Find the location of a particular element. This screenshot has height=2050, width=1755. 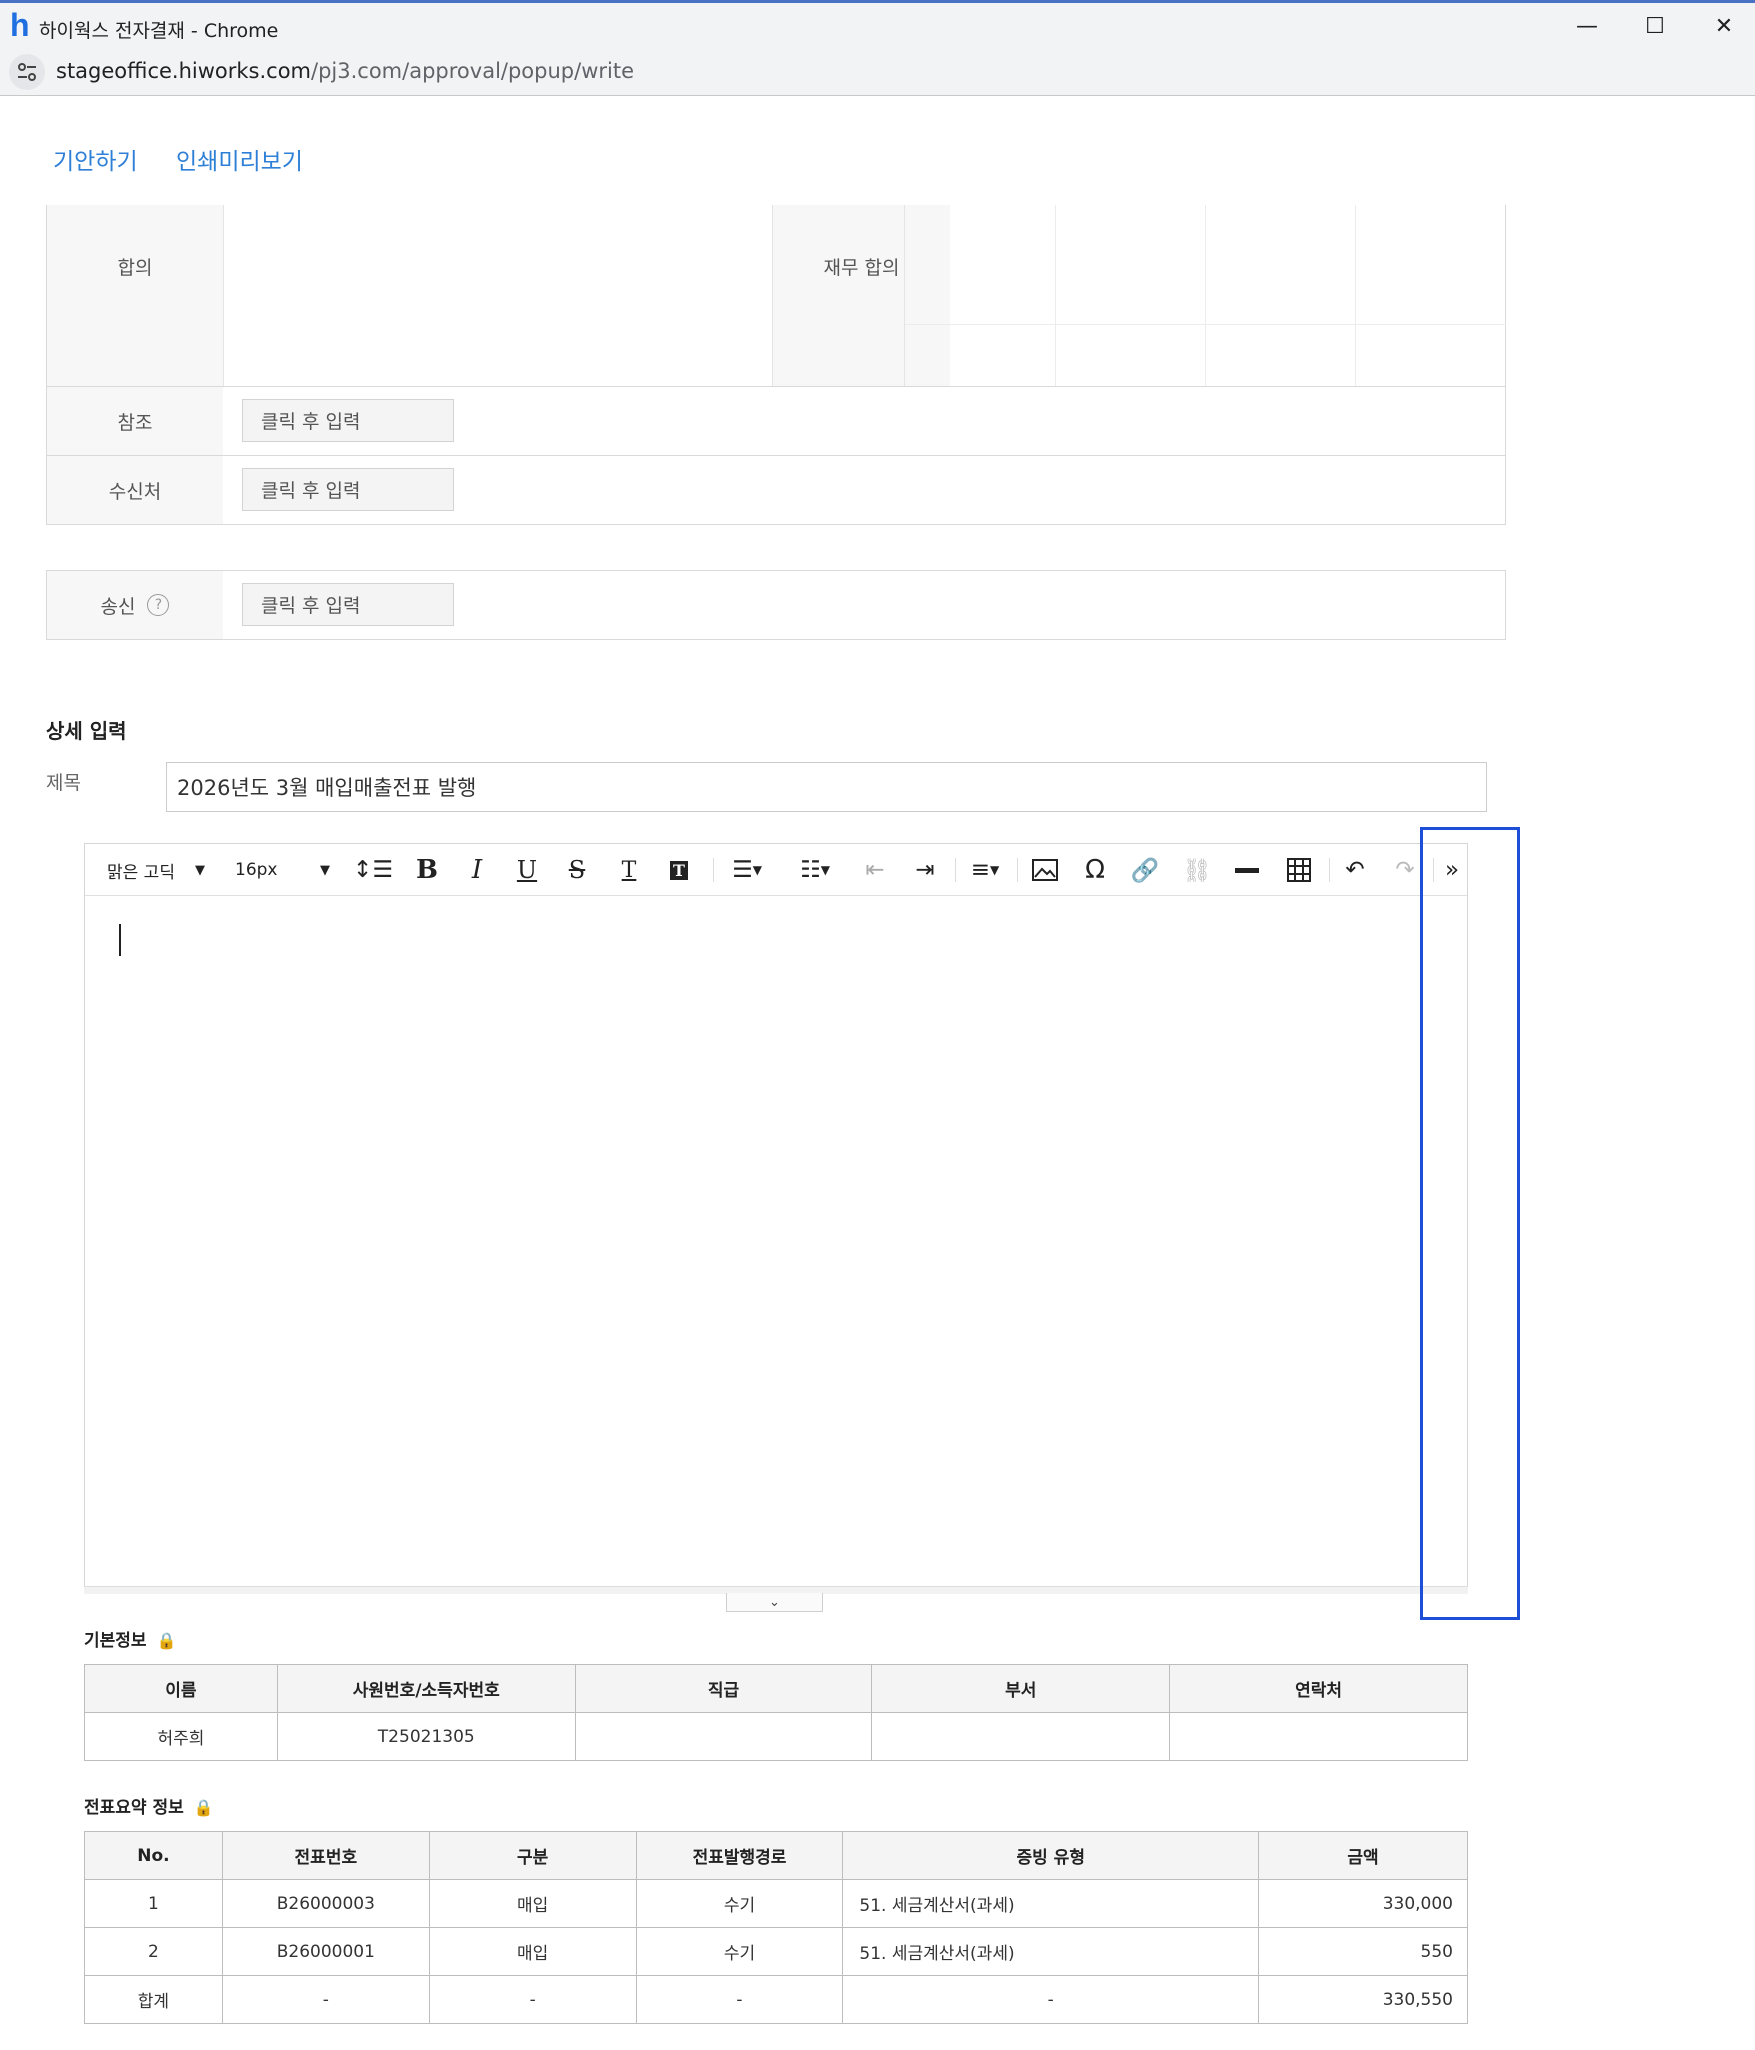

reference-label: 참조 is located at coordinates (135, 421).